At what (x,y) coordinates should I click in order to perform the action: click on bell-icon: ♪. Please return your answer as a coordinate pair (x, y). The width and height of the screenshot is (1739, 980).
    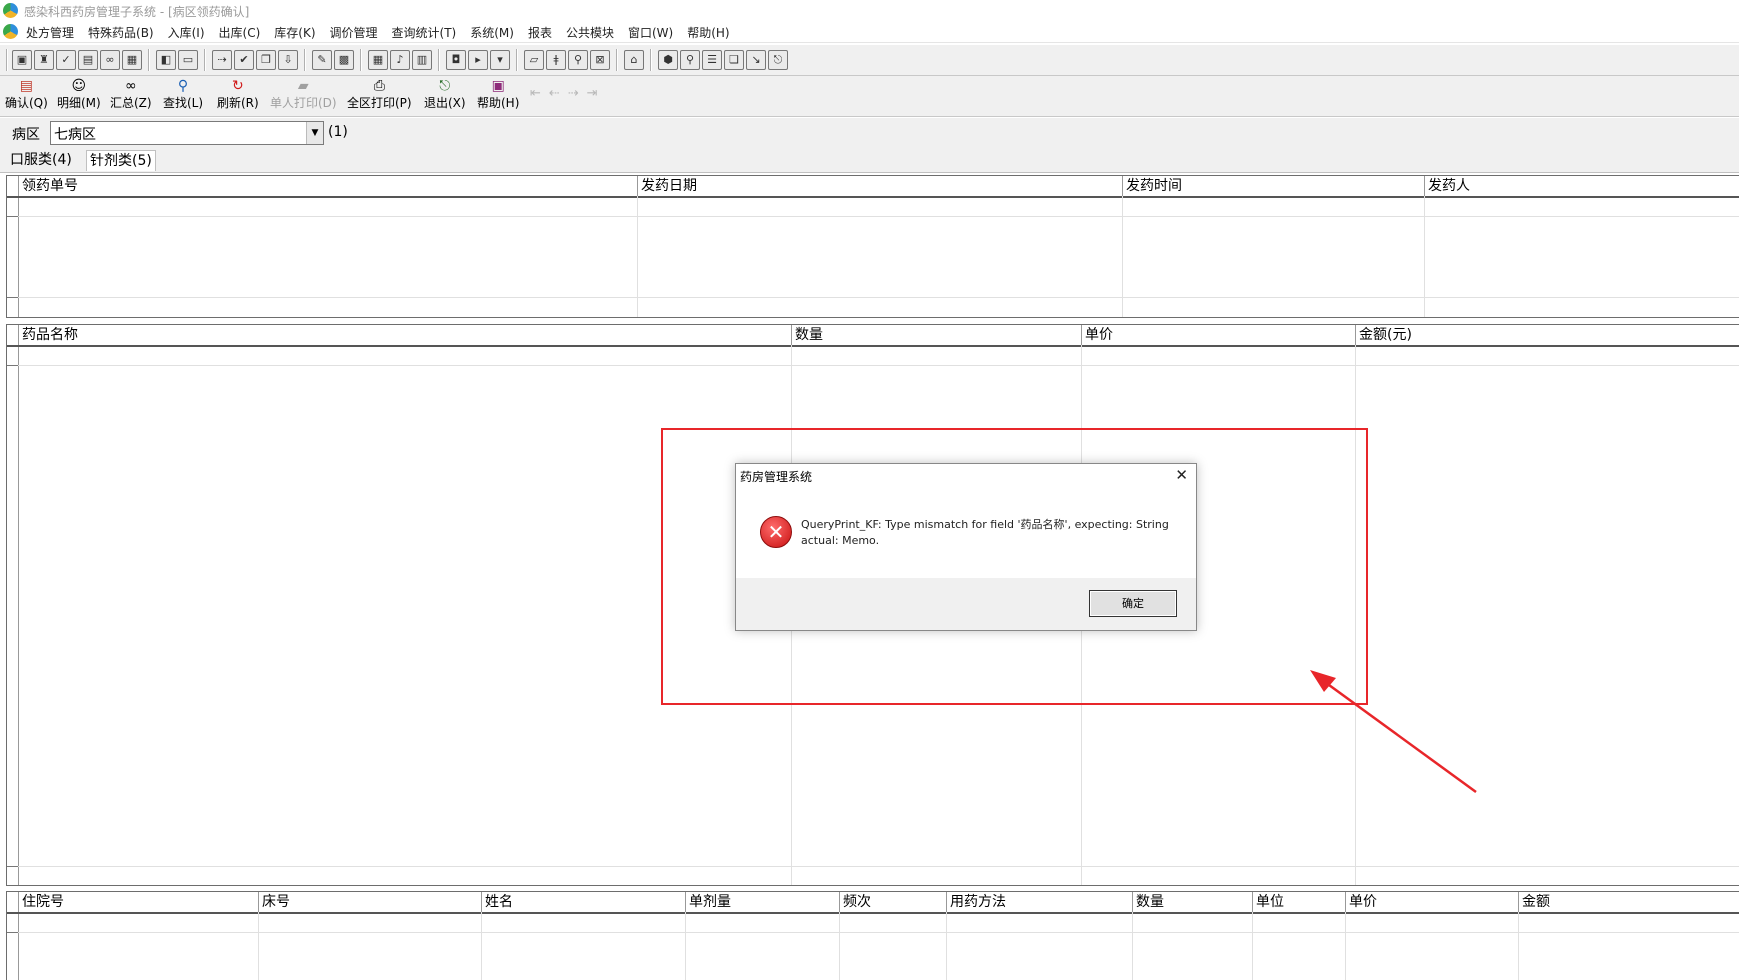
    Looking at the image, I should click on (400, 60).